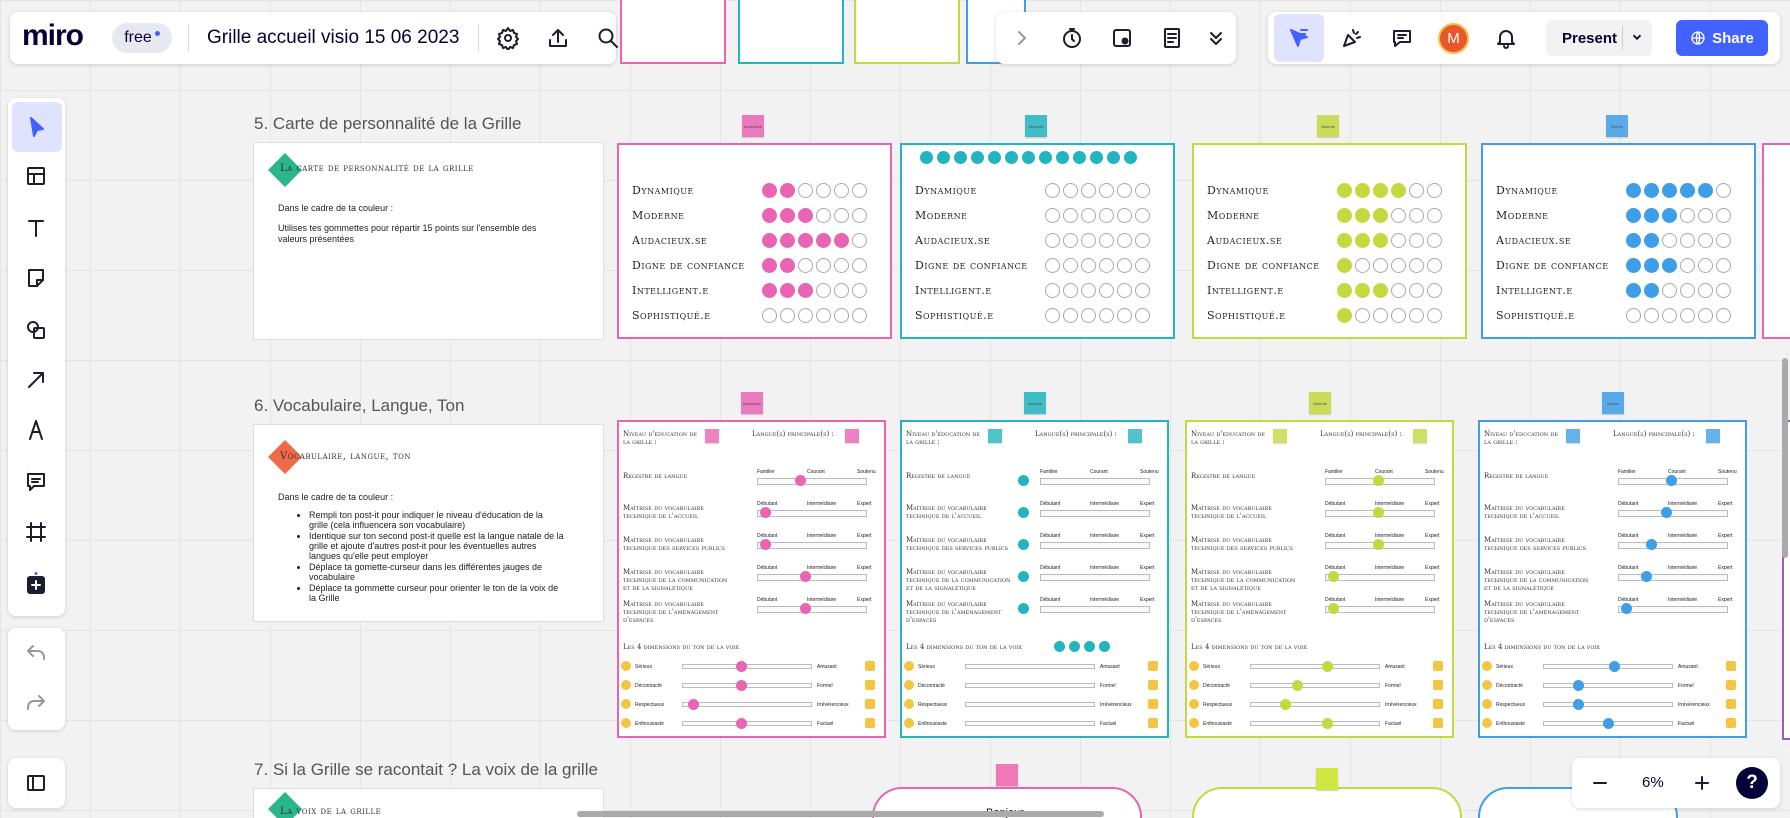 The width and height of the screenshot is (1790, 818). What do you see at coordinates (36, 330) in the screenshot?
I see `shapes-icon` at bounding box center [36, 330].